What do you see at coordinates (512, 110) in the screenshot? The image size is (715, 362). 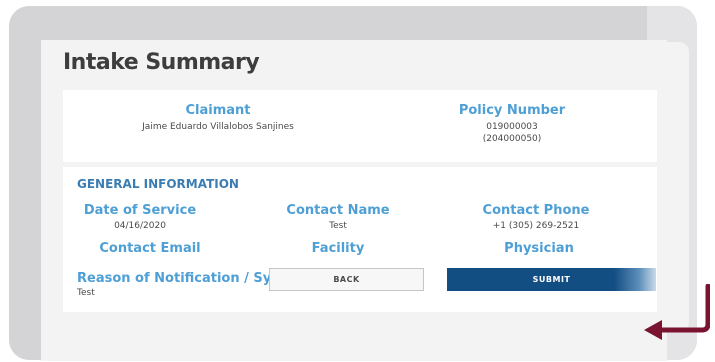 I see `policy-number-label: Policy Number` at bounding box center [512, 110].